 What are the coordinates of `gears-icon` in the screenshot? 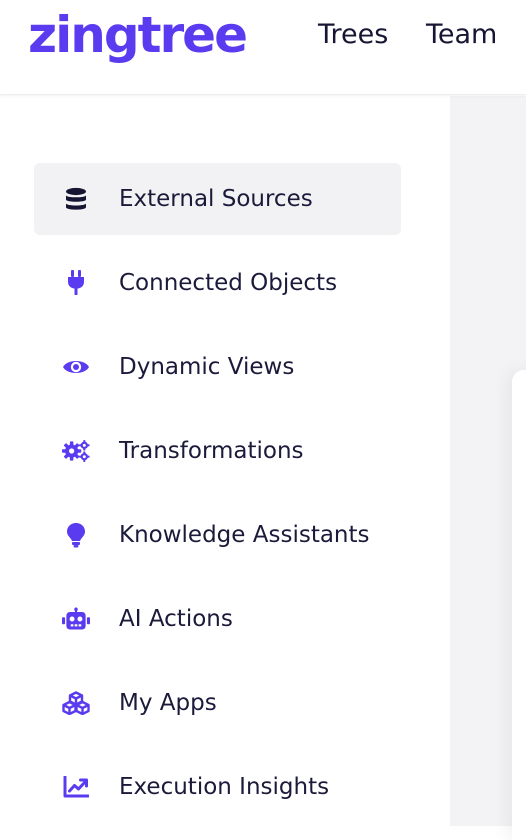 It's located at (76, 451).